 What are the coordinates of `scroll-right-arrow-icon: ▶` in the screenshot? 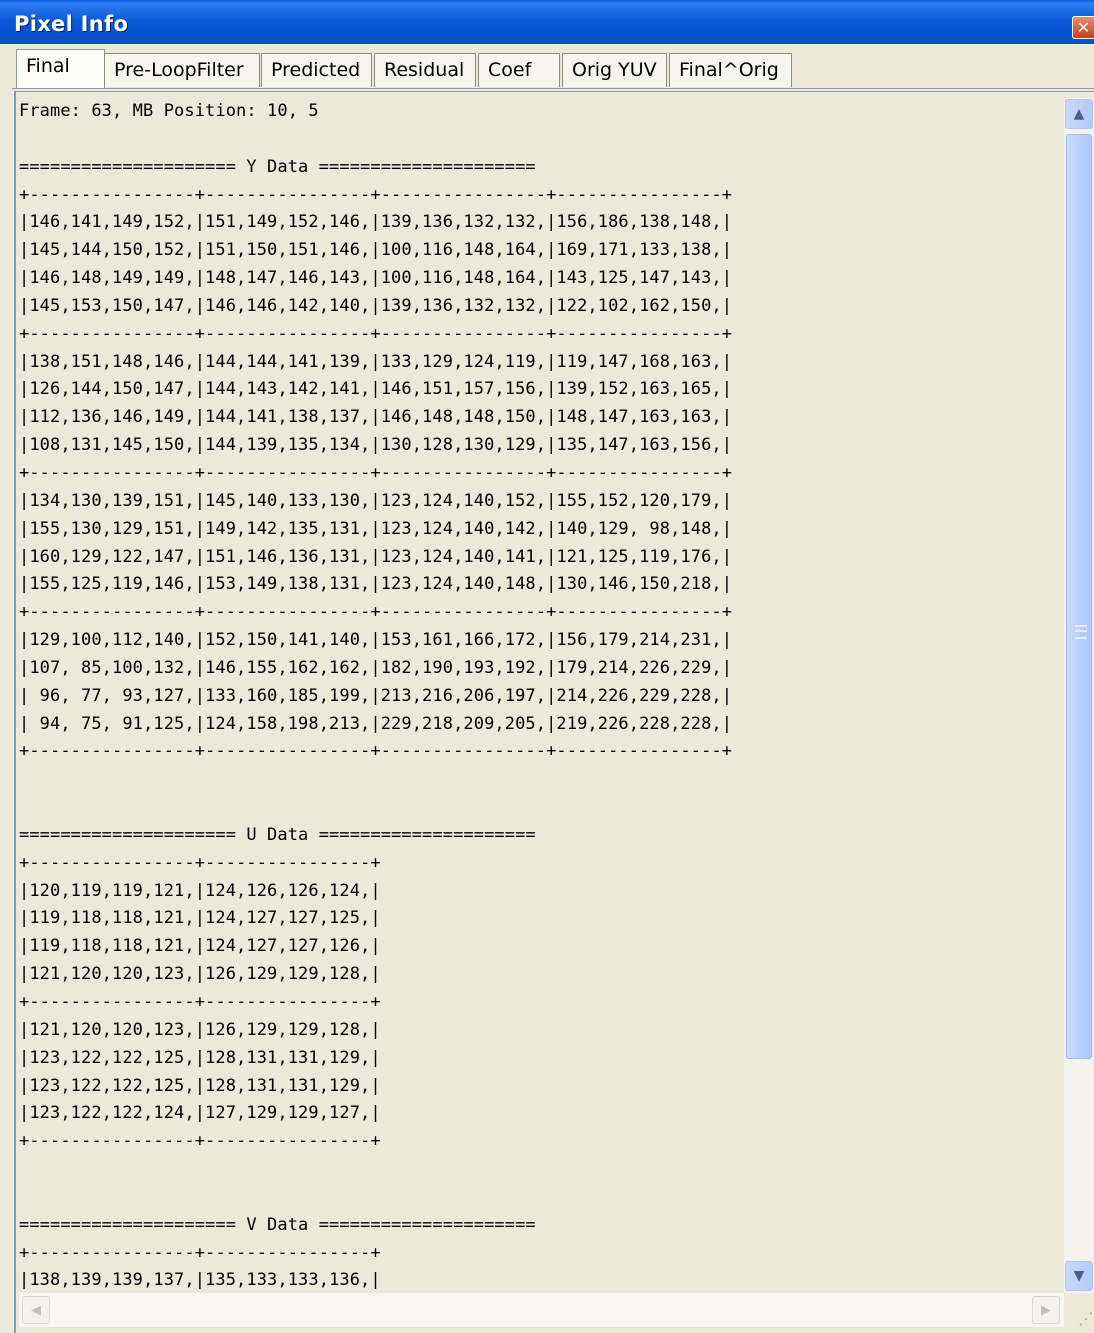 It's located at (1046, 1310).